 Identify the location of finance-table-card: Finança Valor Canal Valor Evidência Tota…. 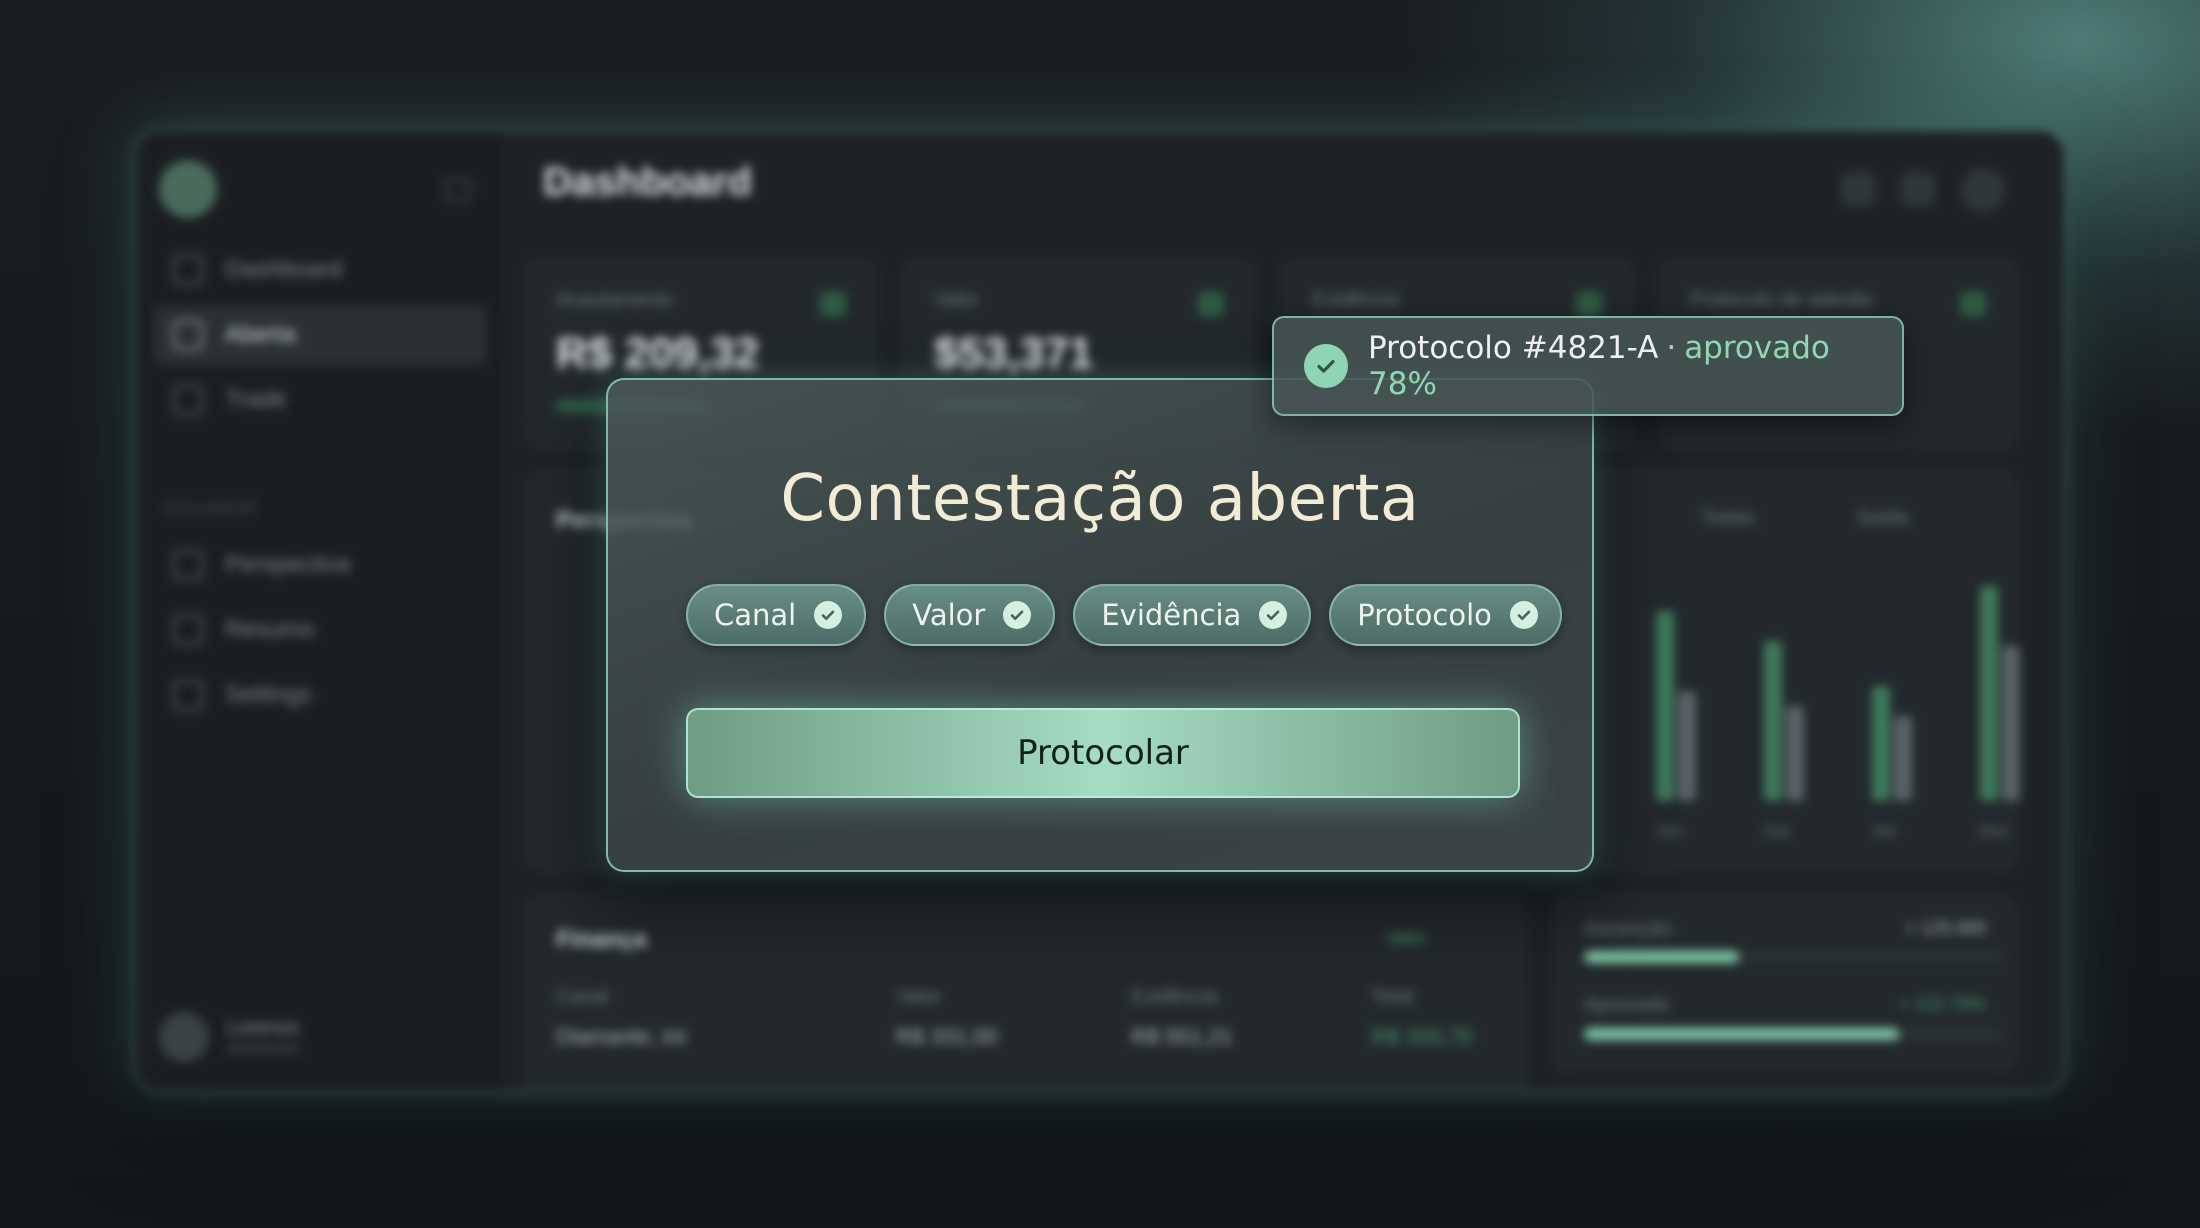
(1026, 993).